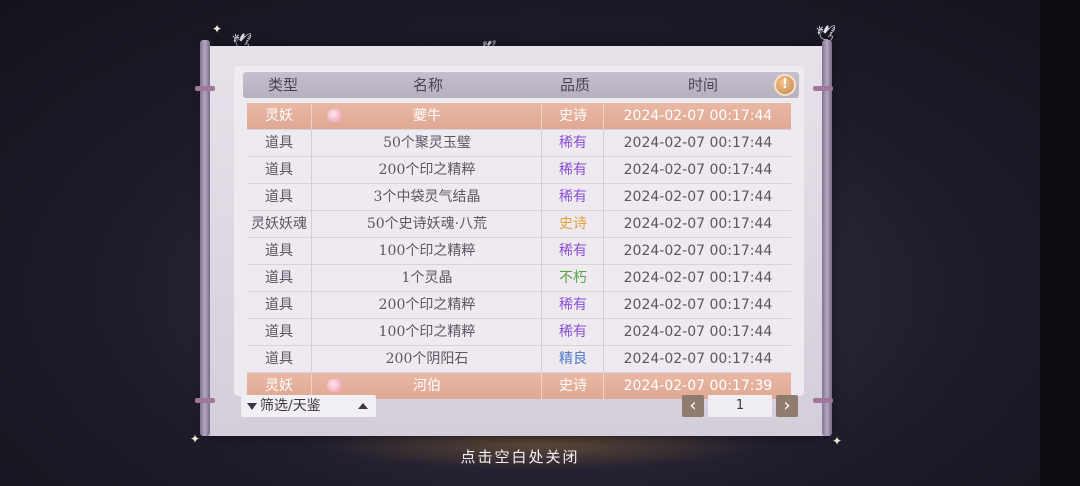 The width and height of the screenshot is (1080, 486). What do you see at coordinates (282, 85) in the screenshot?
I see `header-type: 类型` at bounding box center [282, 85].